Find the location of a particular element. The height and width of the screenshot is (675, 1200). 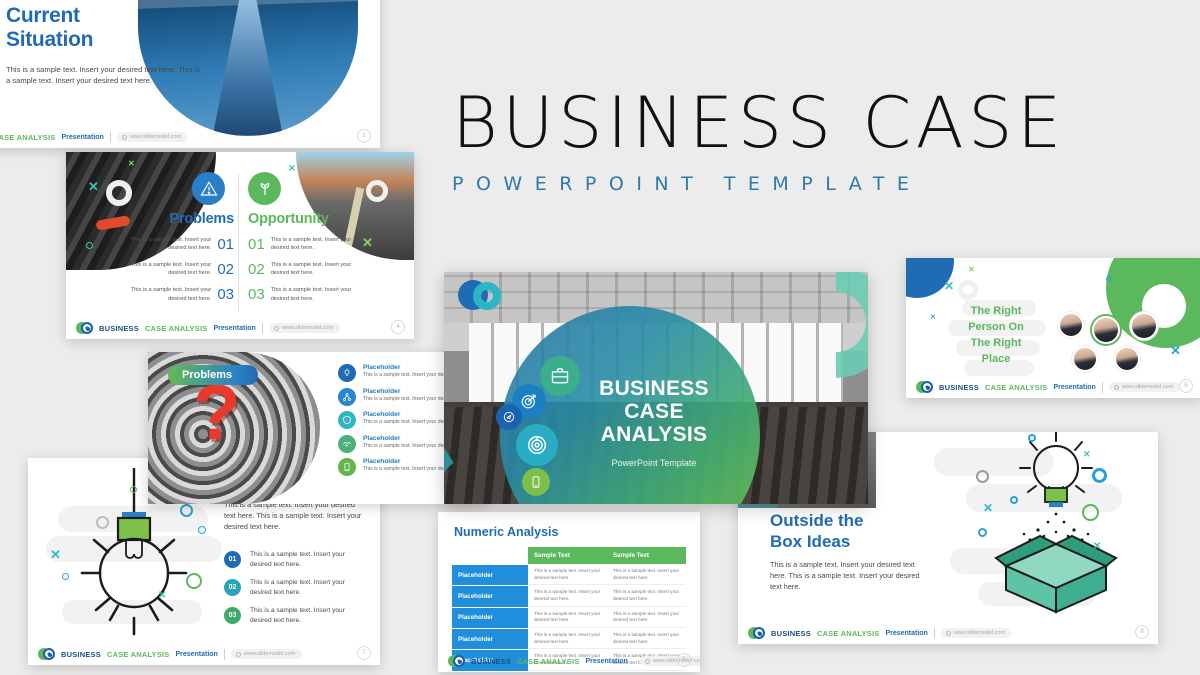

title-line-3: ANALYSIS is located at coordinates (654, 435).